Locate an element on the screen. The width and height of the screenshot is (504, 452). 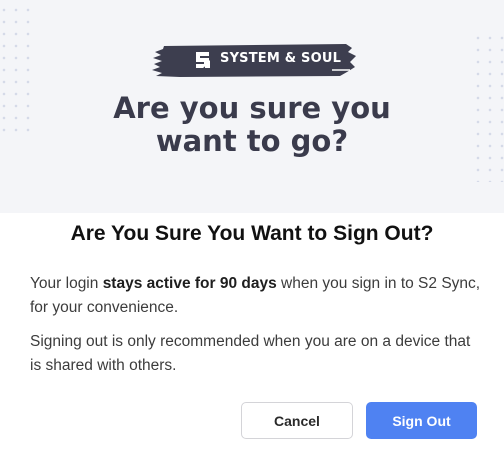
hero-heading-line2: want to go? is located at coordinates (252, 141).